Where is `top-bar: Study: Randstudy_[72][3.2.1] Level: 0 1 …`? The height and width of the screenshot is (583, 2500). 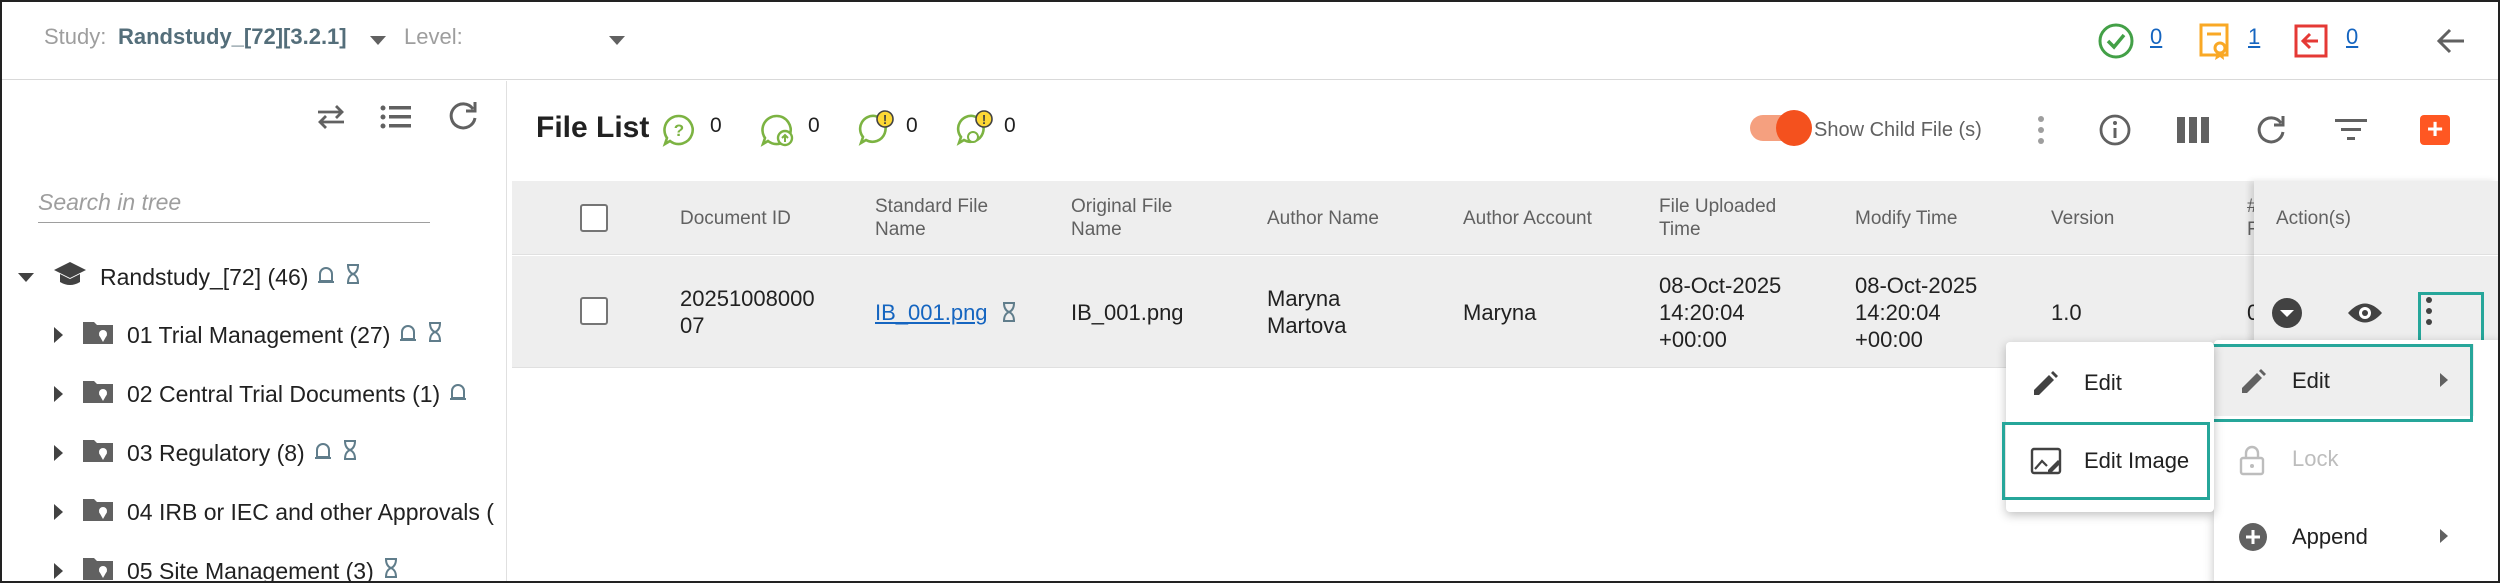 top-bar: Study: Randstudy_[72][3.2.1] Level: 0 1 … is located at coordinates (1250, 41).